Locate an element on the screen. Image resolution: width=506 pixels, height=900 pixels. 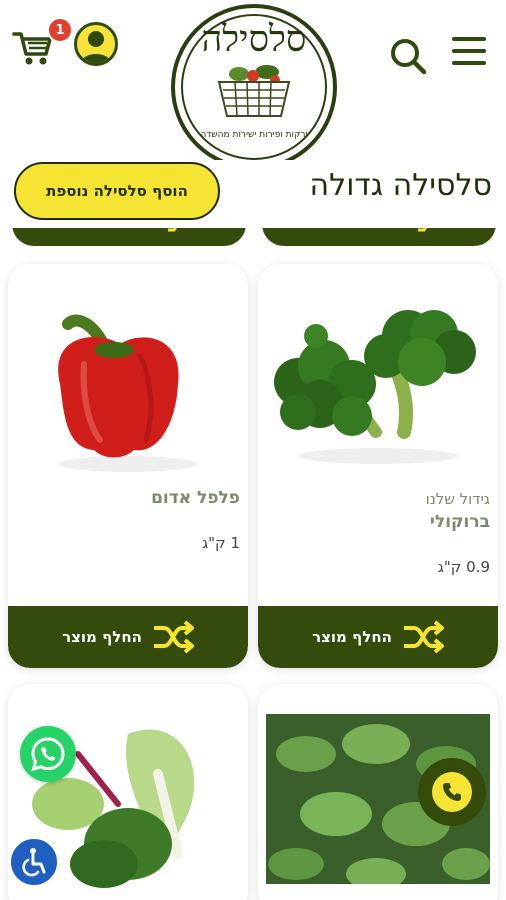
add-basket-button: הוסף סלסילה נוספת is located at coordinates (117, 191).